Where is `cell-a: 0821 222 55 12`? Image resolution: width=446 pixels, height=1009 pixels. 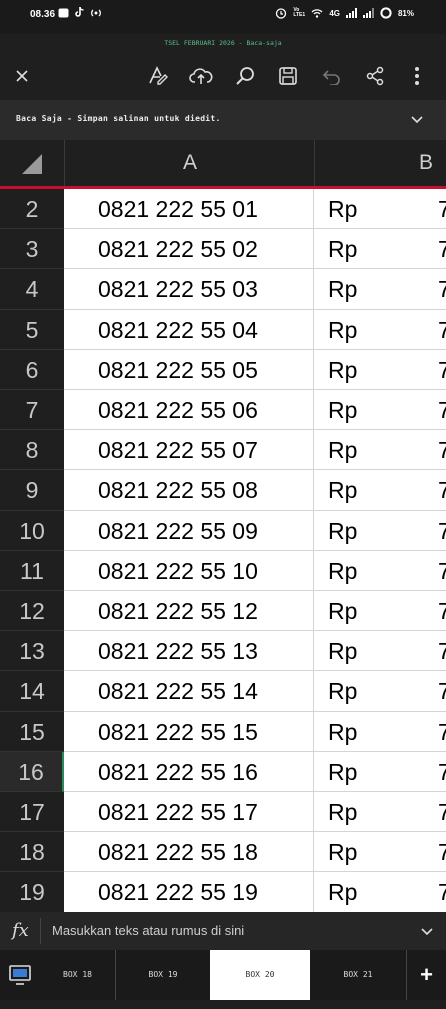 cell-a: 0821 222 55 12 is located at coordinates (189, 611).